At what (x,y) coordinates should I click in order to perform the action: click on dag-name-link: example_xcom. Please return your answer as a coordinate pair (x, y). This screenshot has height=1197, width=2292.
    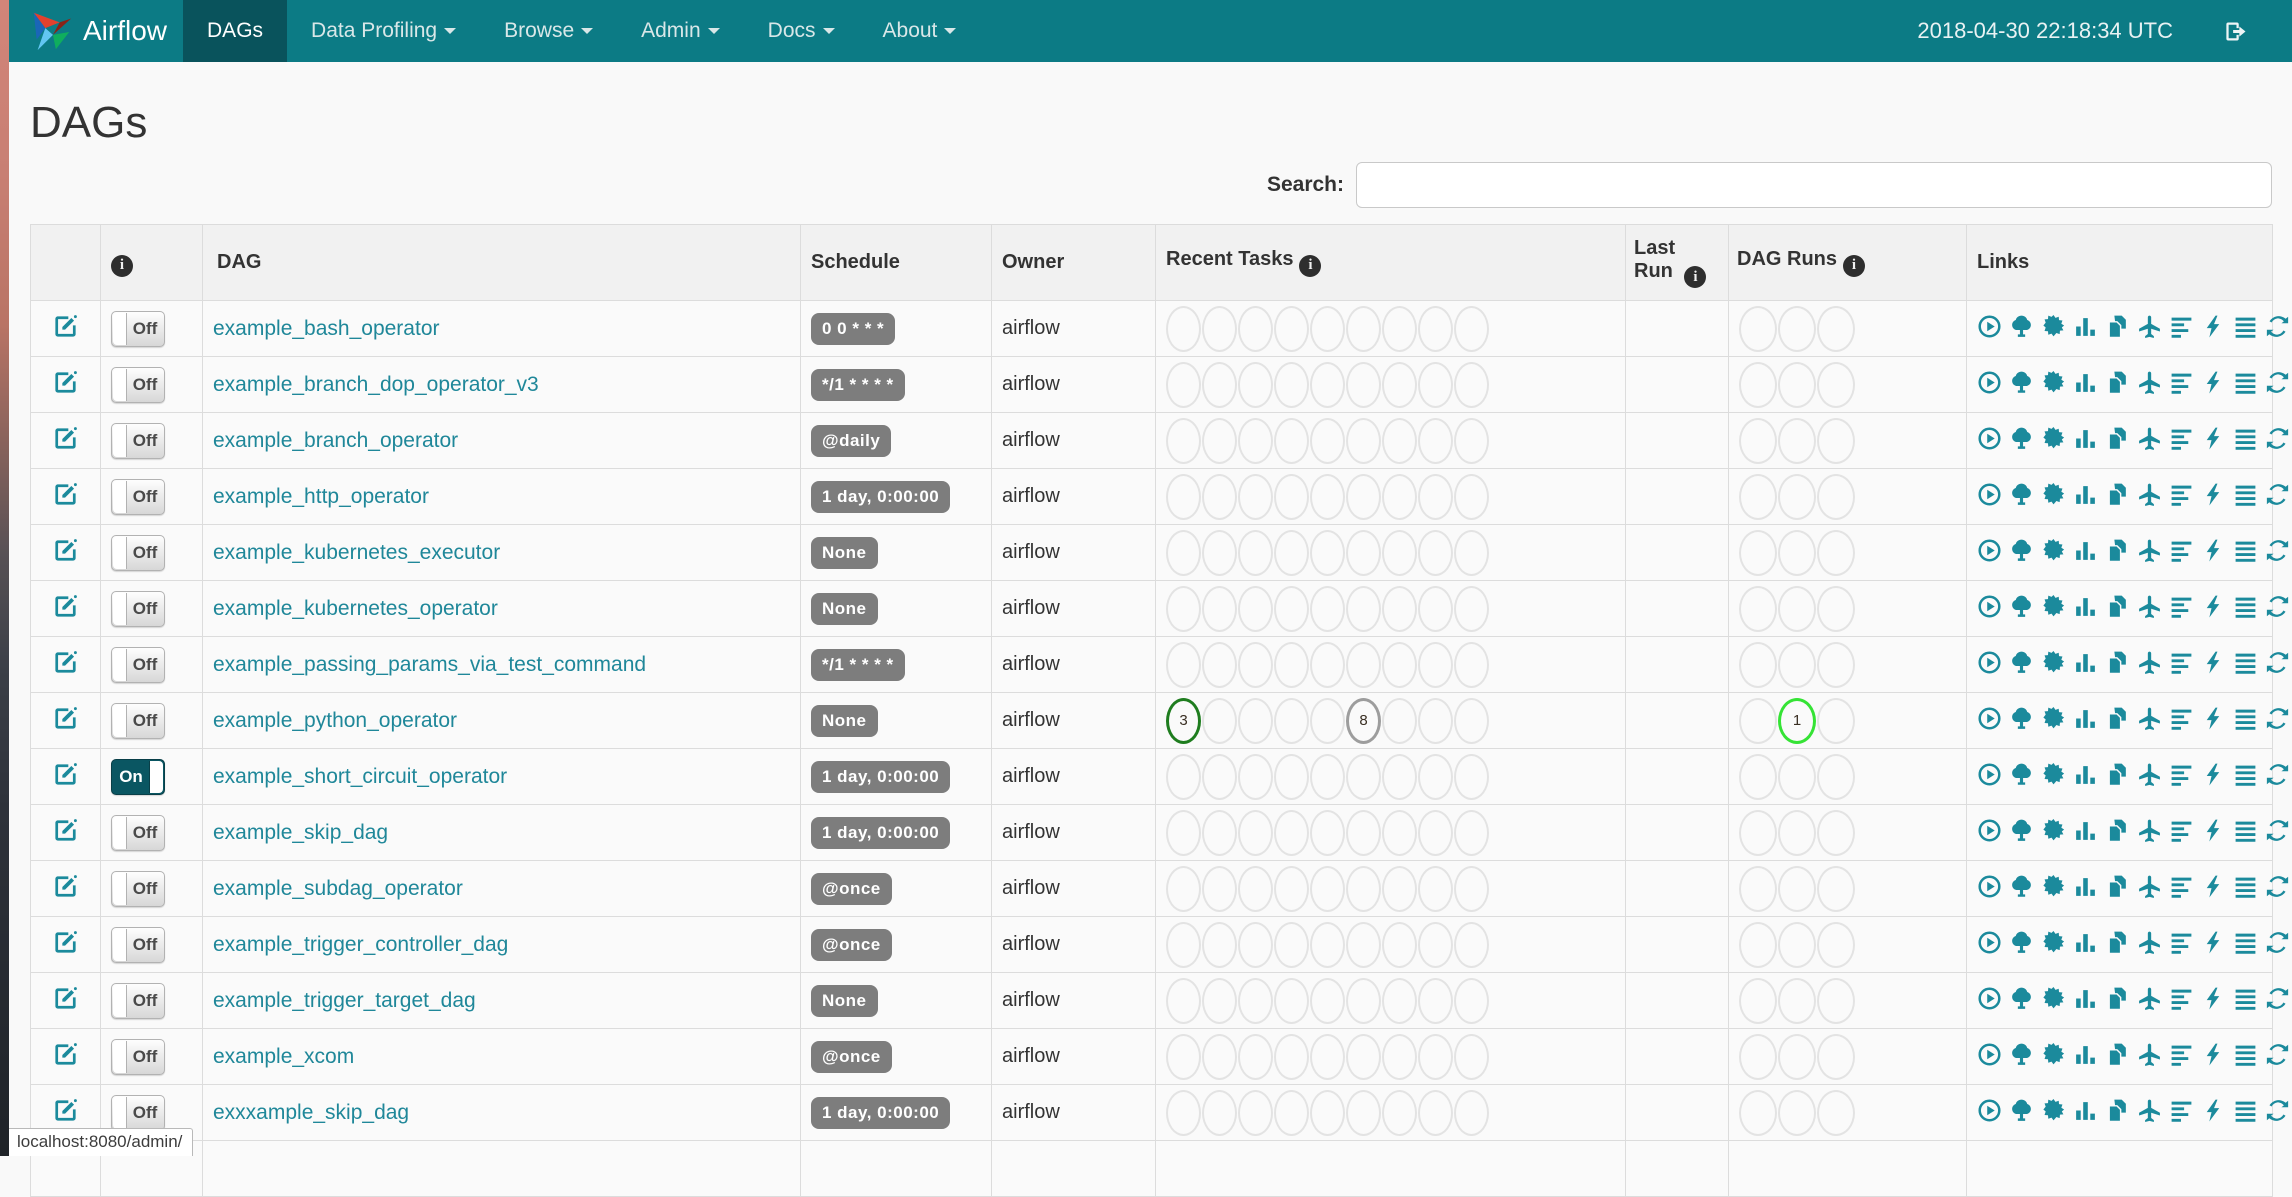
    Looking at the image, I should click on (283, 1056).